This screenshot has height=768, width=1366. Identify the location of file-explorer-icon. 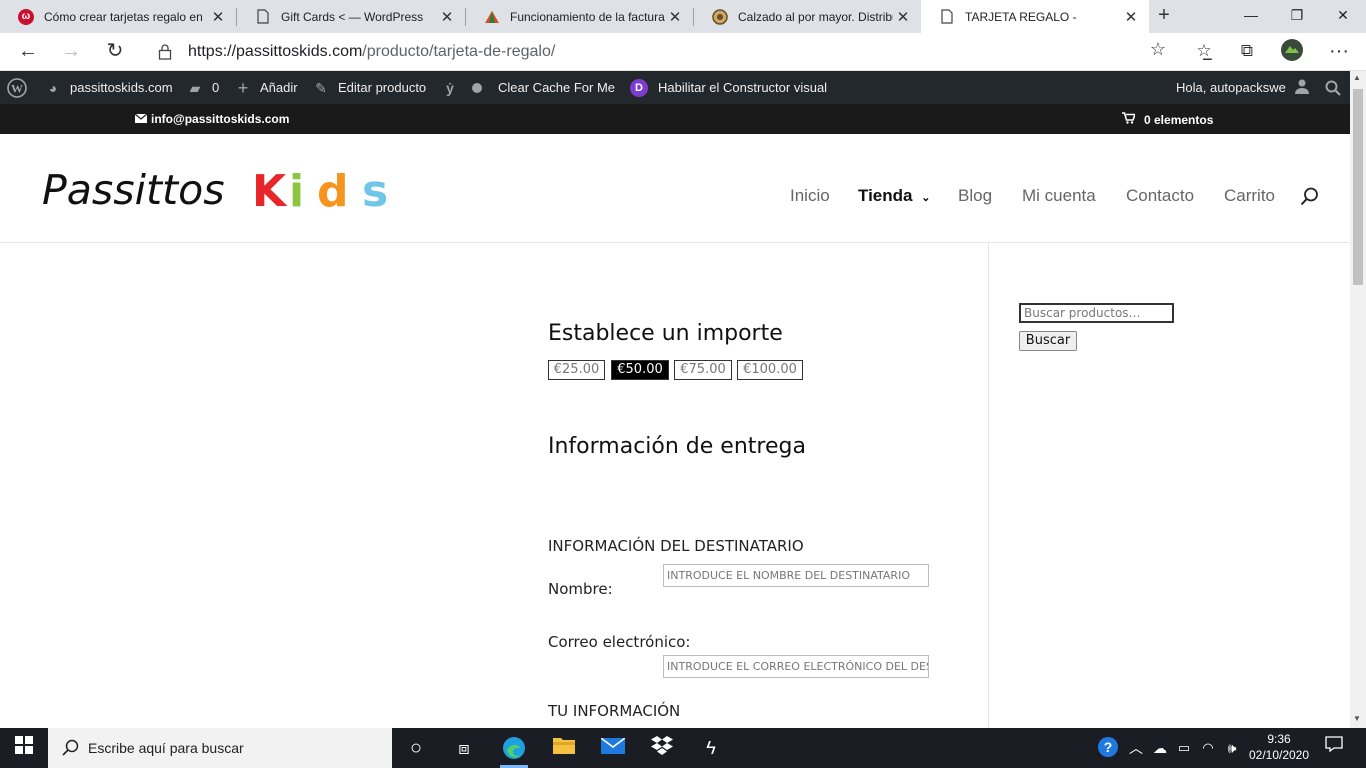
(564, 748).